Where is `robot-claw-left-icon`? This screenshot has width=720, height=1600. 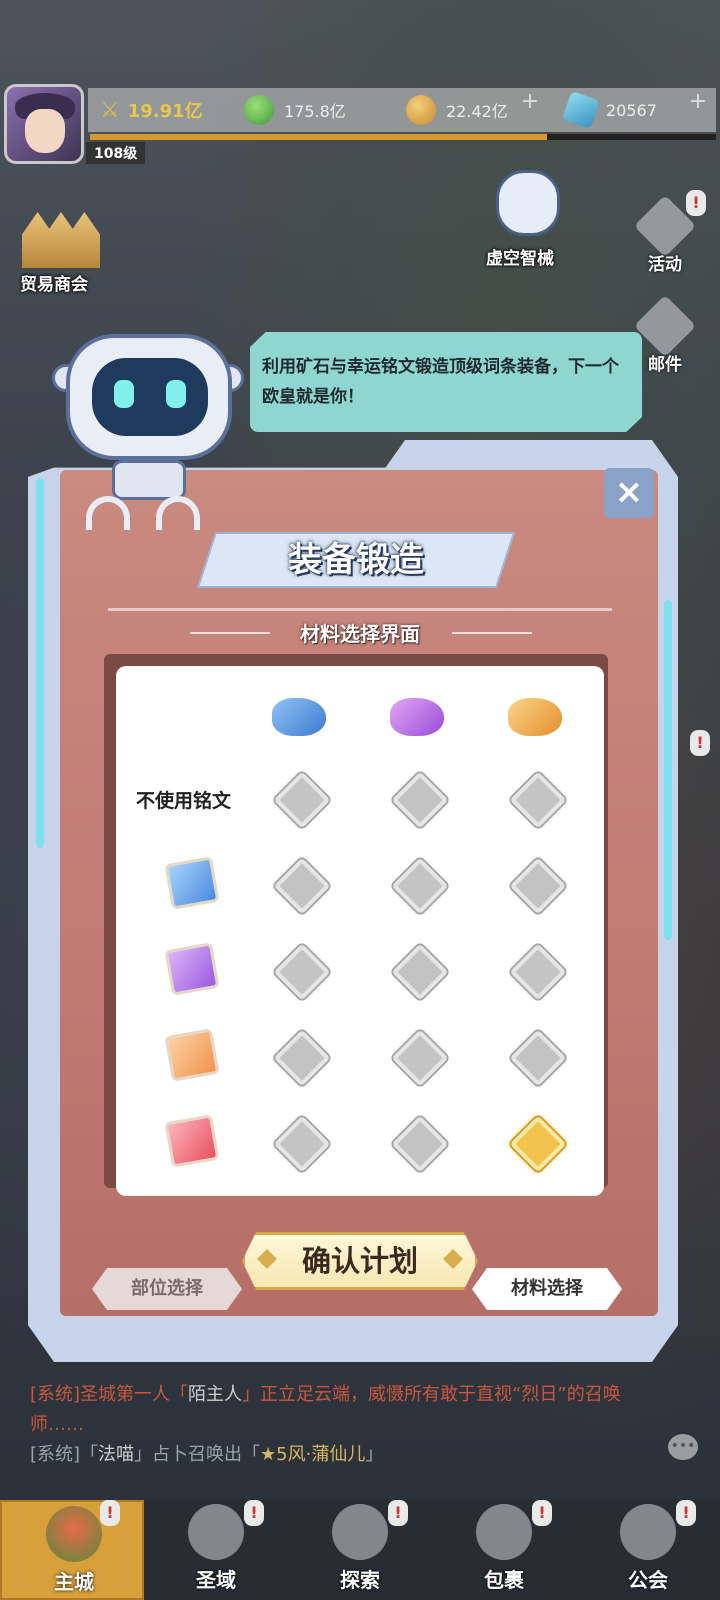 robot-claw-left-icon is located at coordinates (108, 513).